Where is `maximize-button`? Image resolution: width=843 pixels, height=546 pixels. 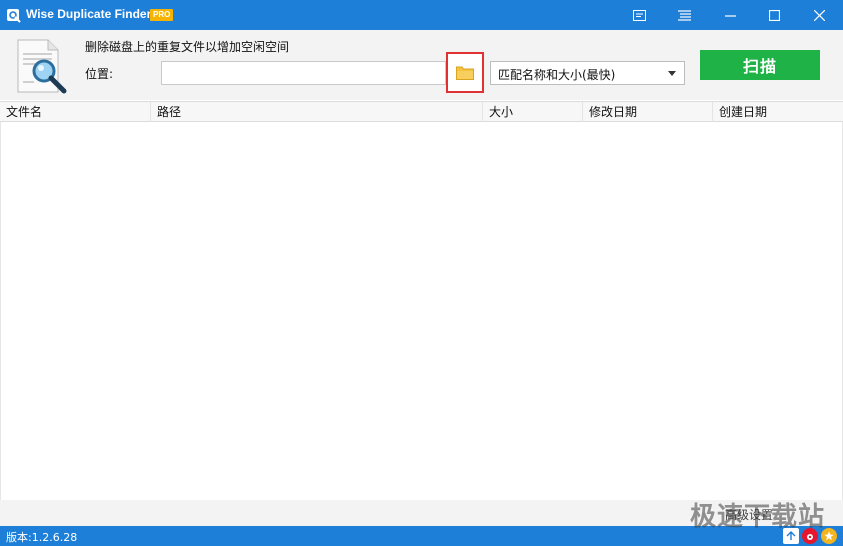
maximize-button is located at coordinates (774, 15).